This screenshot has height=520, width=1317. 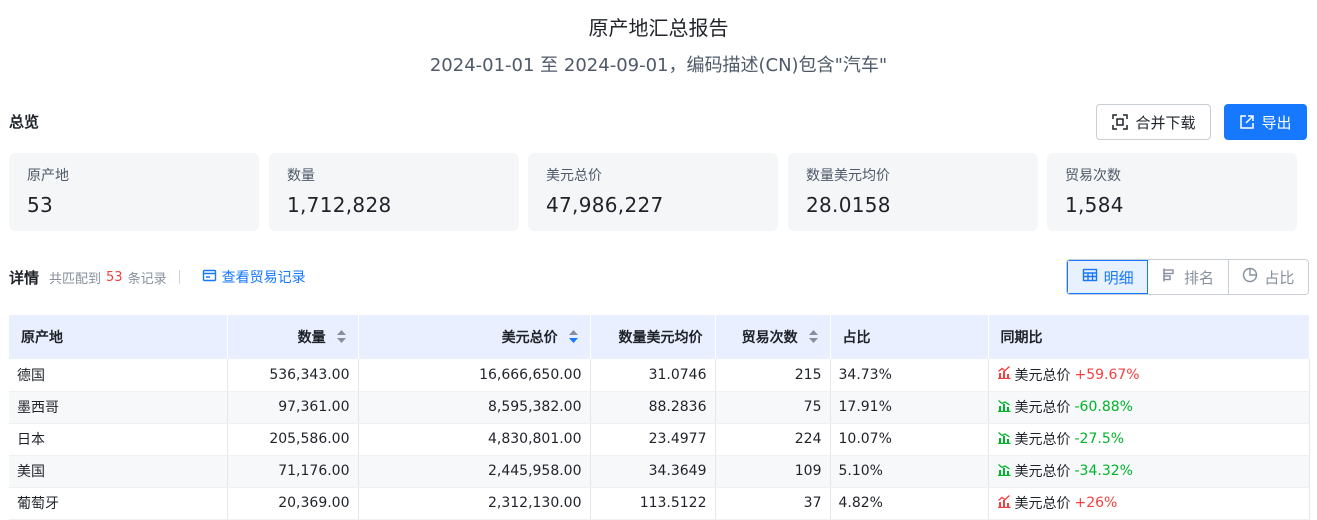 What do you see at coordinates (658, 65) in the screenshot?
I see `report-subtitle: 2024-01-01 至 2024-09-01，编码描述(CN)包含"汽车"` at bounding box center [658, 65].